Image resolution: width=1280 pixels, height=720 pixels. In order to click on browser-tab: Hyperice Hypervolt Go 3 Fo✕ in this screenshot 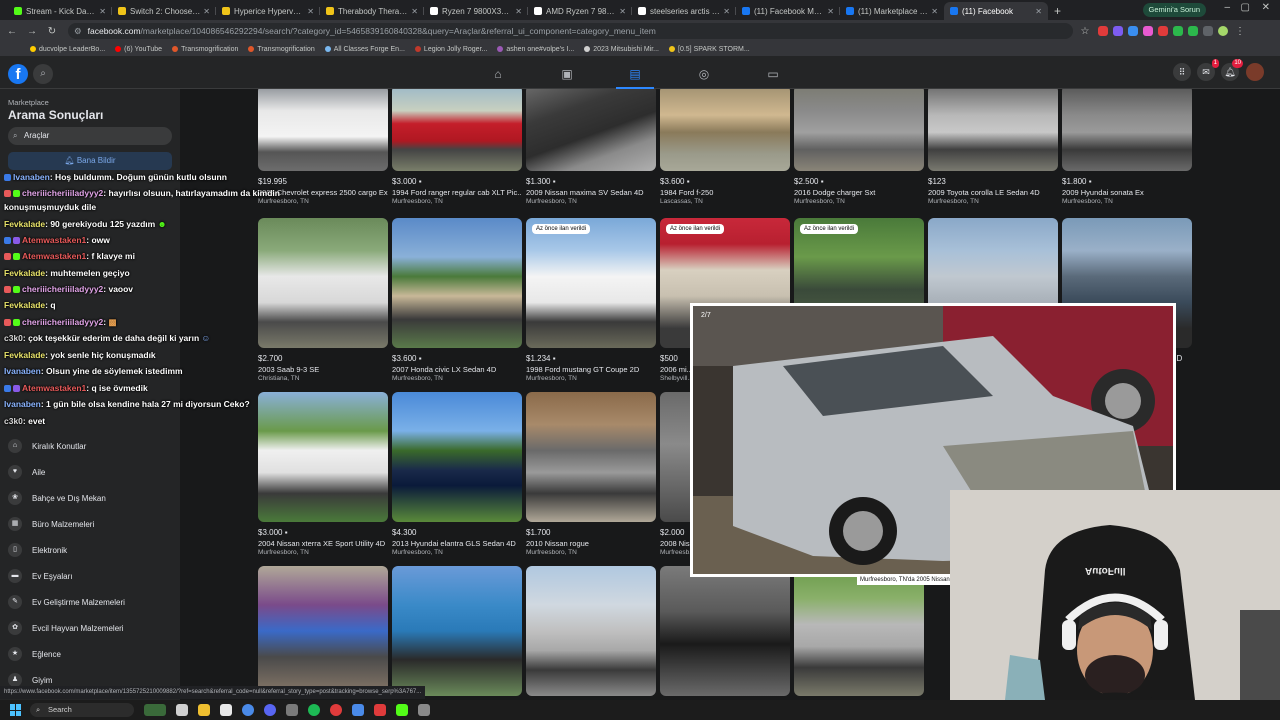, I will do `click(268, 11)`.